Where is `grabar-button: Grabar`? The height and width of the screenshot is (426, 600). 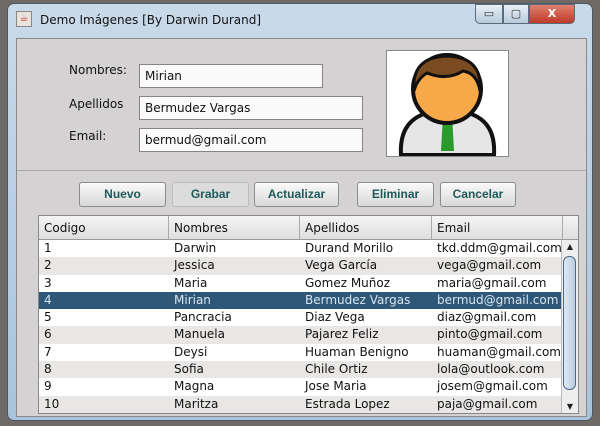
grabar-button: Grabar is located at coordinates (210, 194).